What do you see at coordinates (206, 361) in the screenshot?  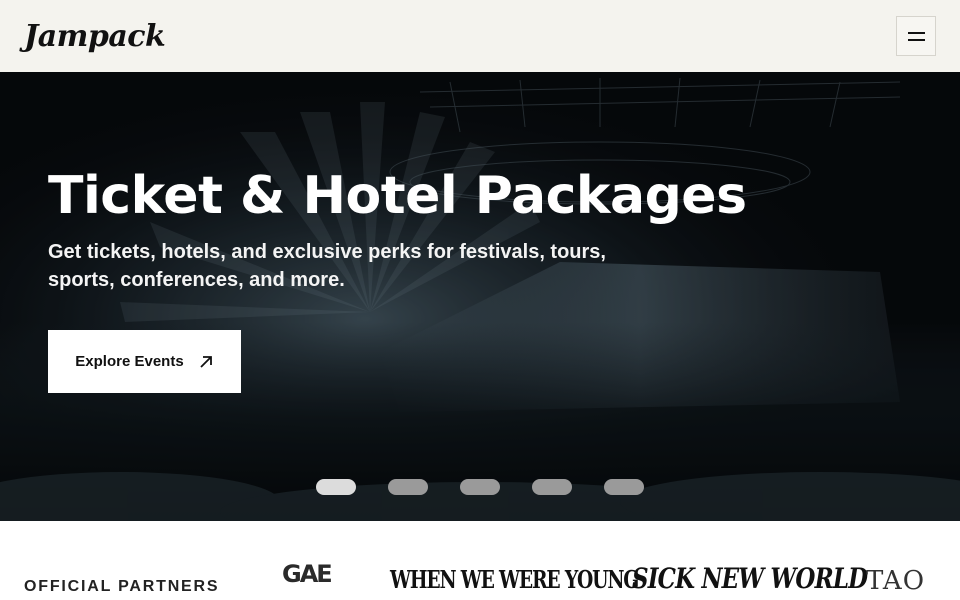 I see `arrow-up-right-icon` at bounding box center [206, 361].